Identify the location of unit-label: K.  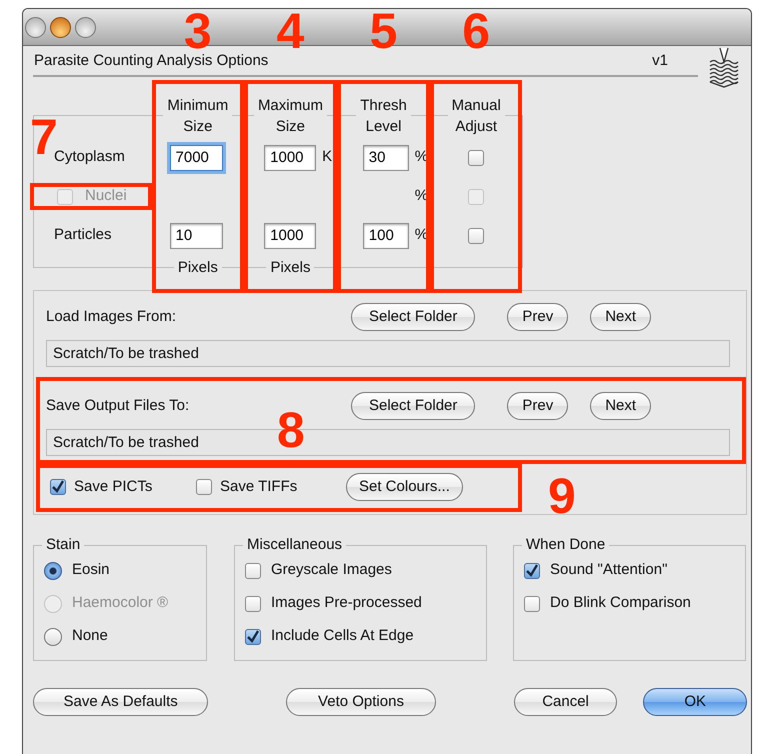
(327, 157).